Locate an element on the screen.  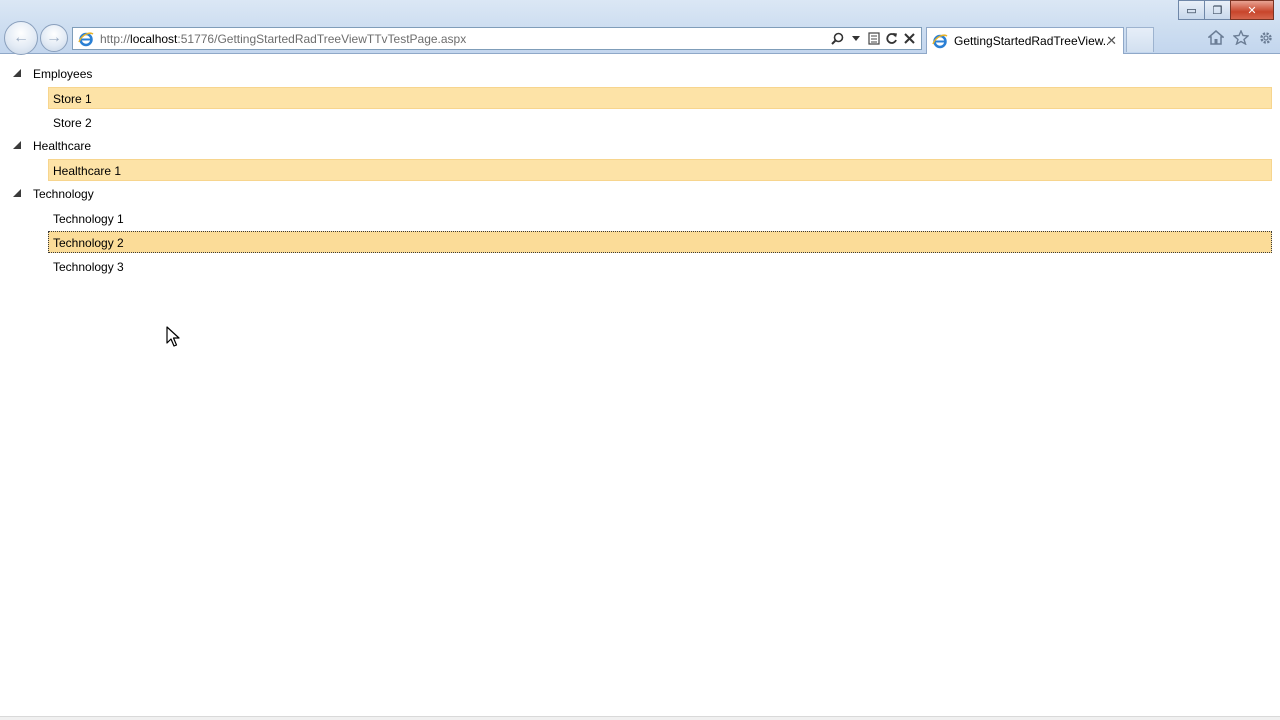
restore-button: ❐ is located at coordinates (1217, 10).